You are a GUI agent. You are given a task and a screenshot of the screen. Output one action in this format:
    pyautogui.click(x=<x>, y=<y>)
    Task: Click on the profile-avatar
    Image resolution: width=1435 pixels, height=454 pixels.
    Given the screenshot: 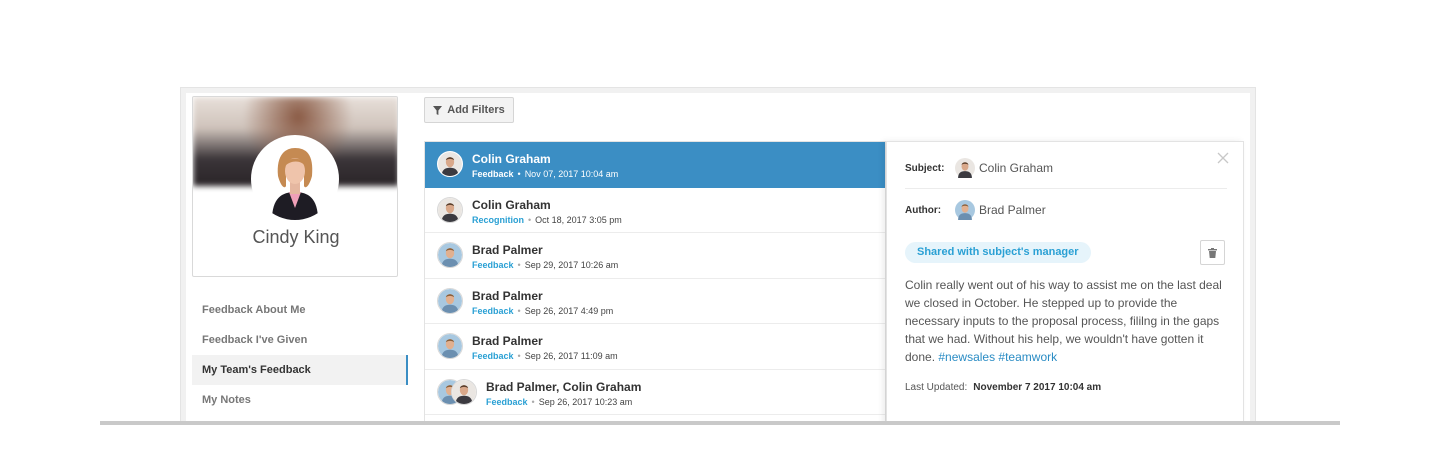 What is the action you would take?
    pyautogui.click(x=295, y=179)
    